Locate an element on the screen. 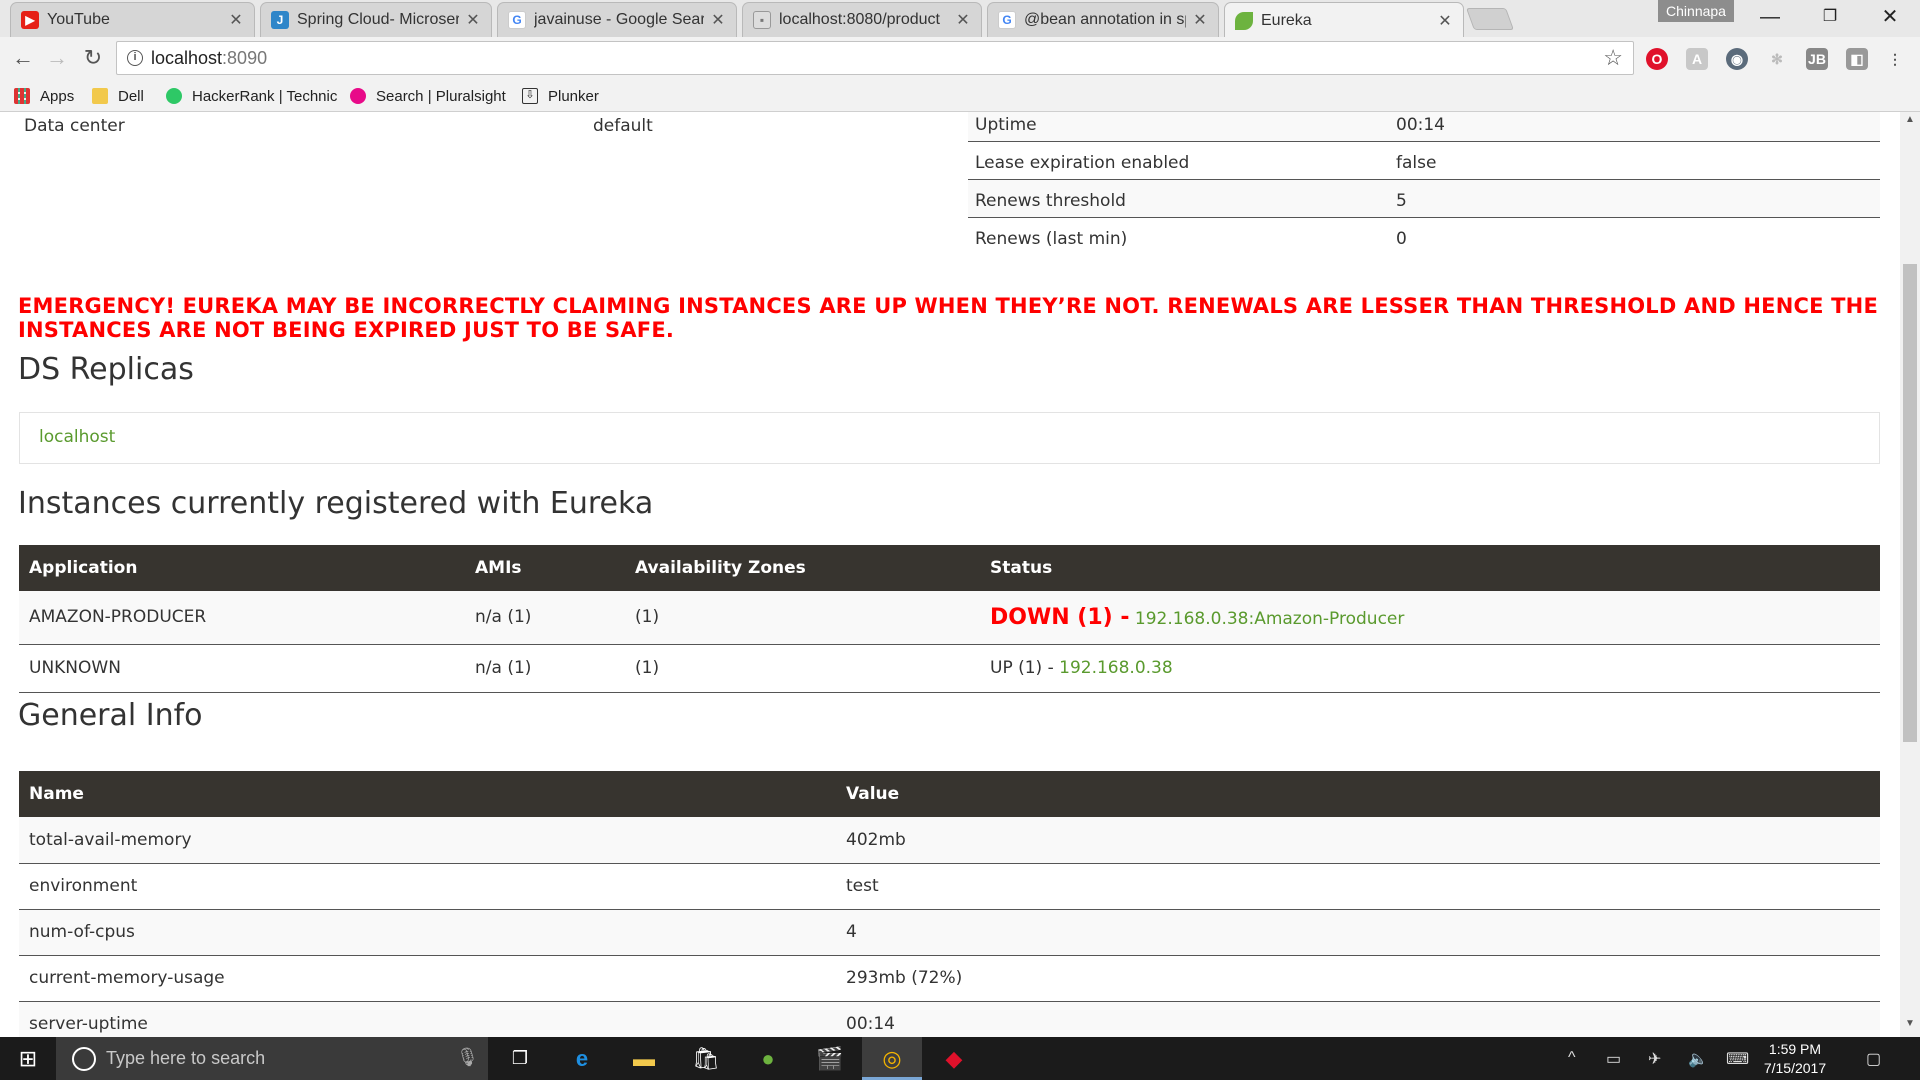  clock-time: 1:59 PM is located at coordinates (1795, 1049).